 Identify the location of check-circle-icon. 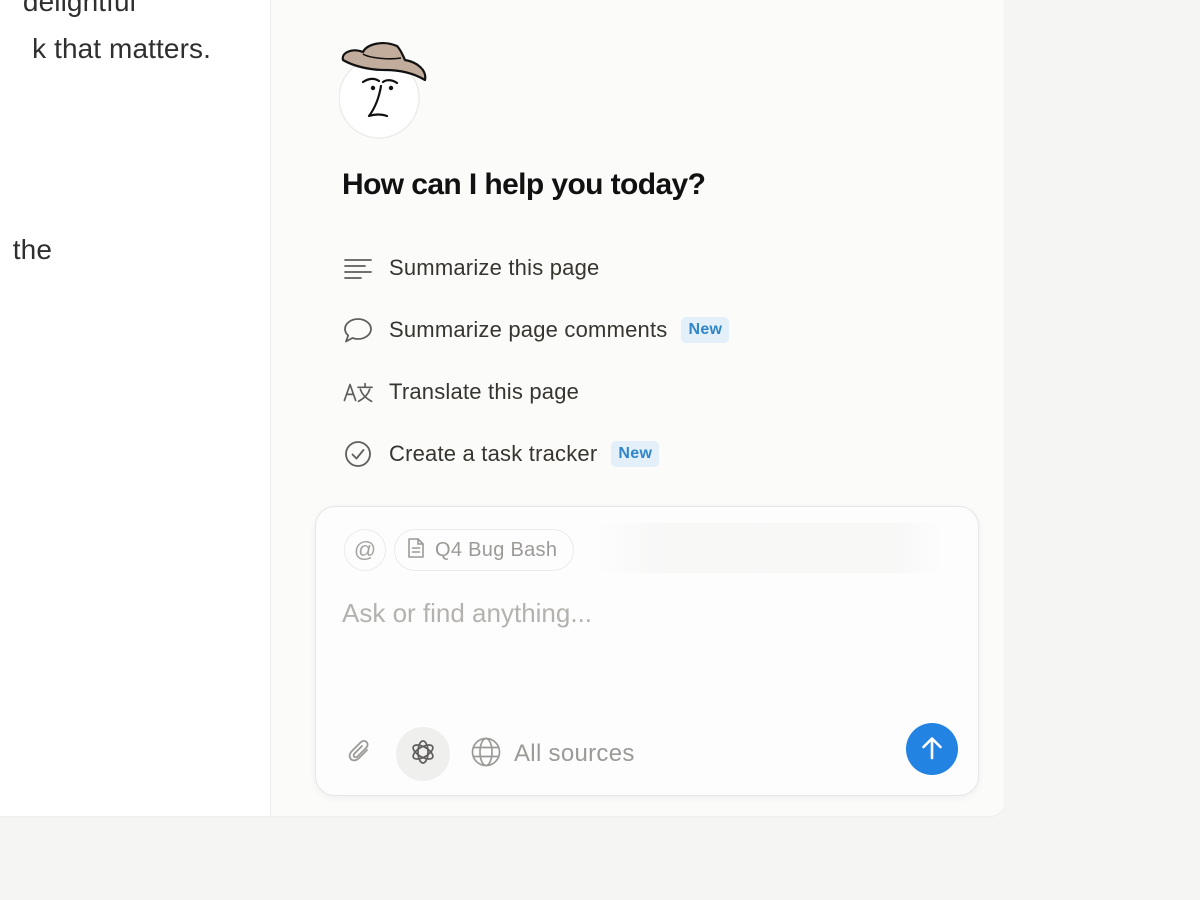
(358, 454).